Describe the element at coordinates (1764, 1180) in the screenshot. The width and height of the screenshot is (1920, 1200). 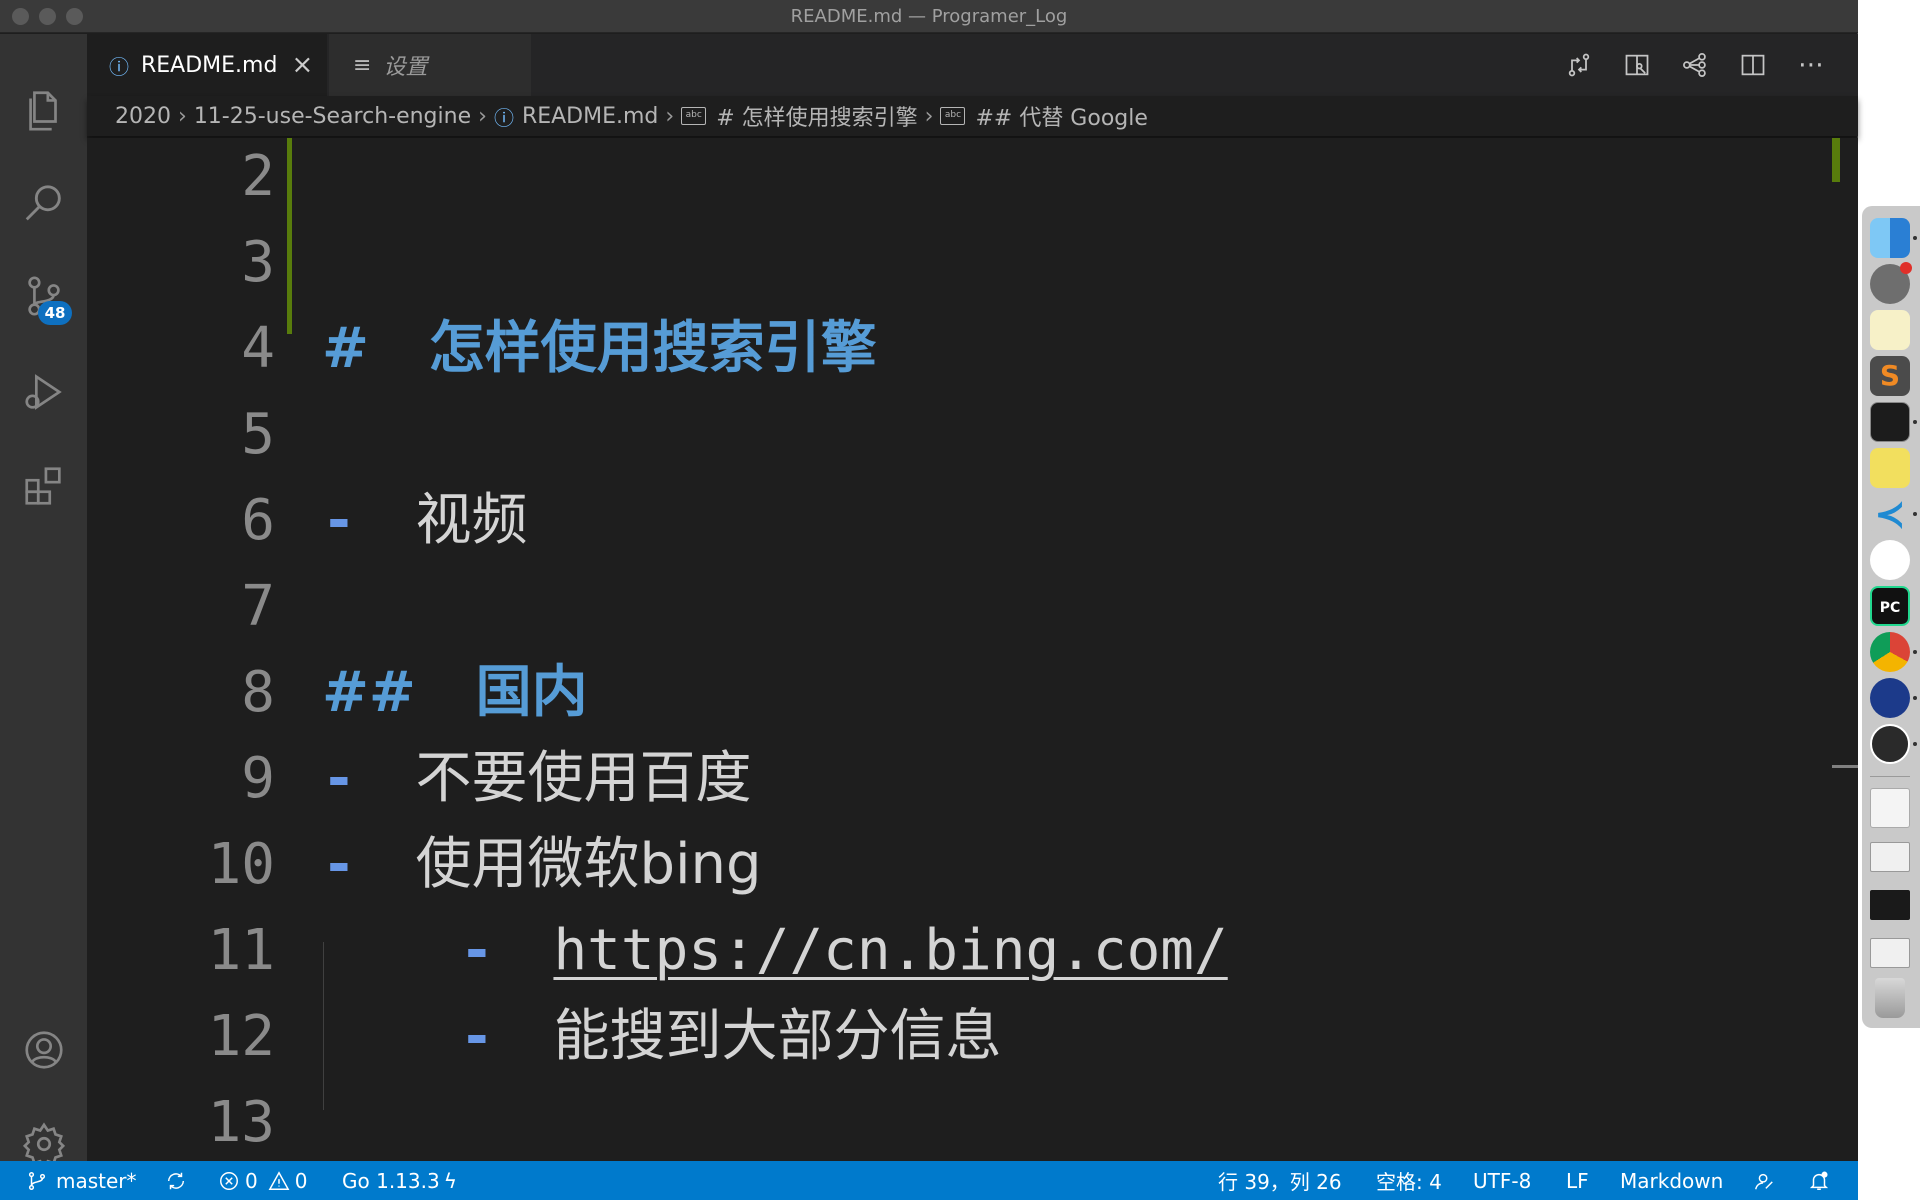
I see `feedback-icon` at that location.